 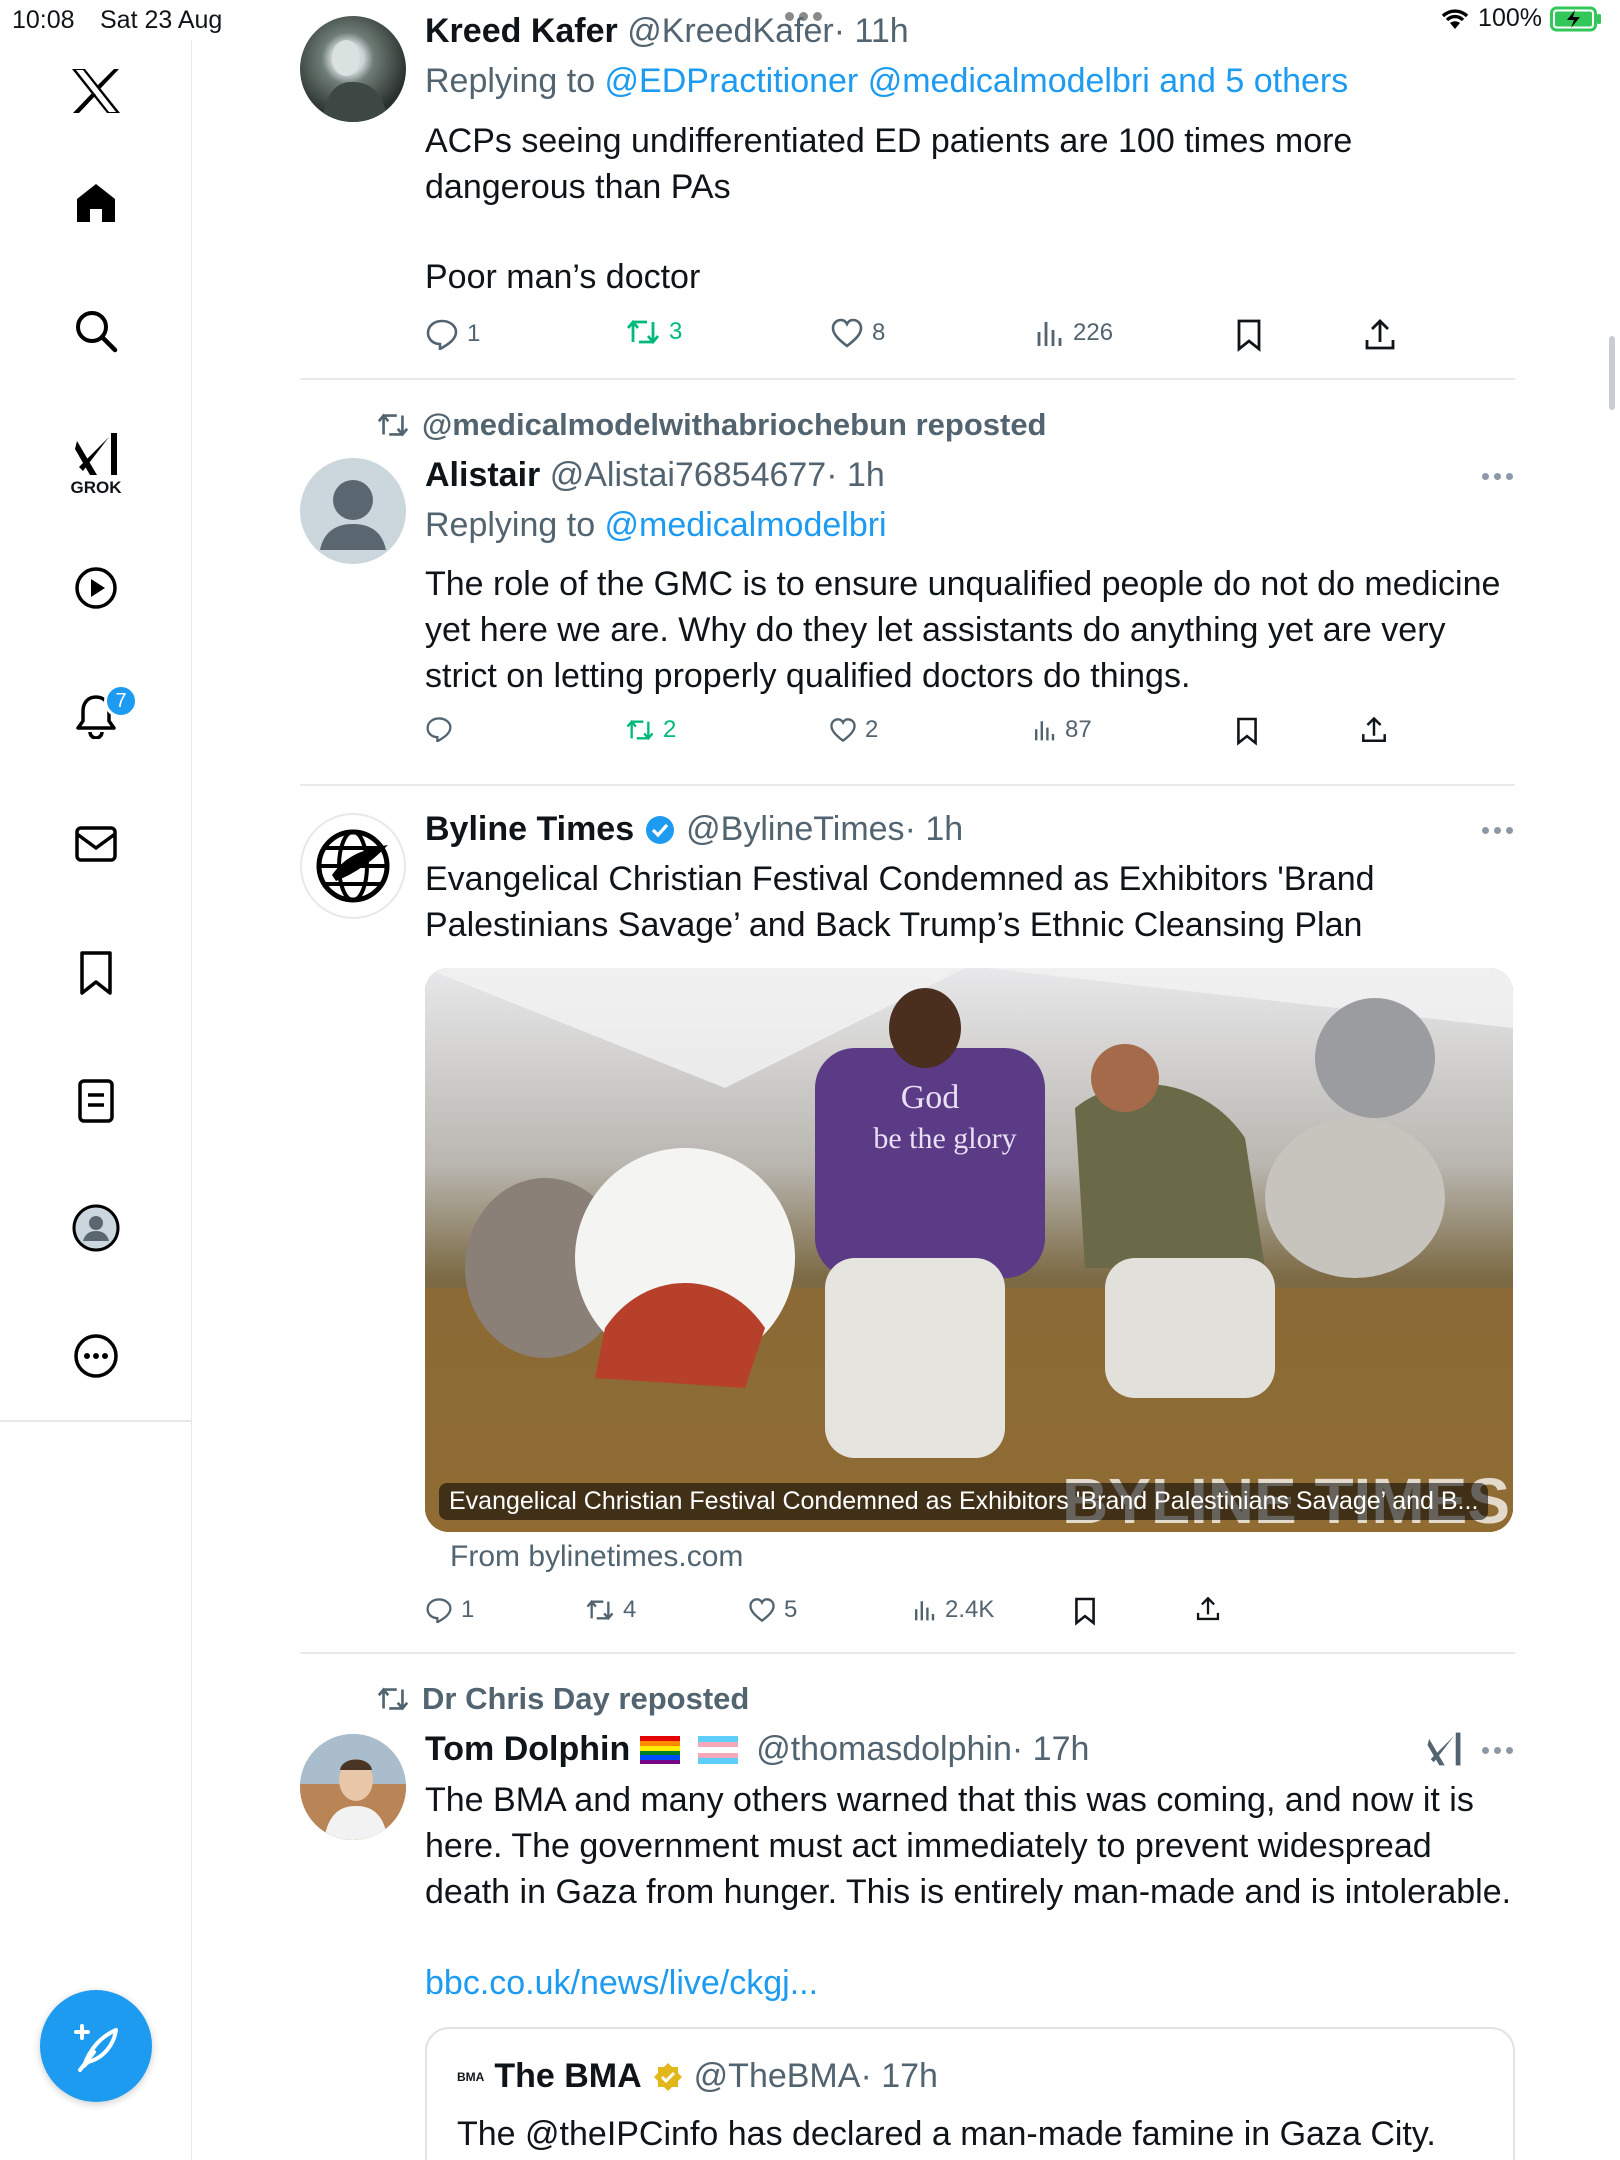 I want to click on views-button: 87, so click(x=1062, y=730).